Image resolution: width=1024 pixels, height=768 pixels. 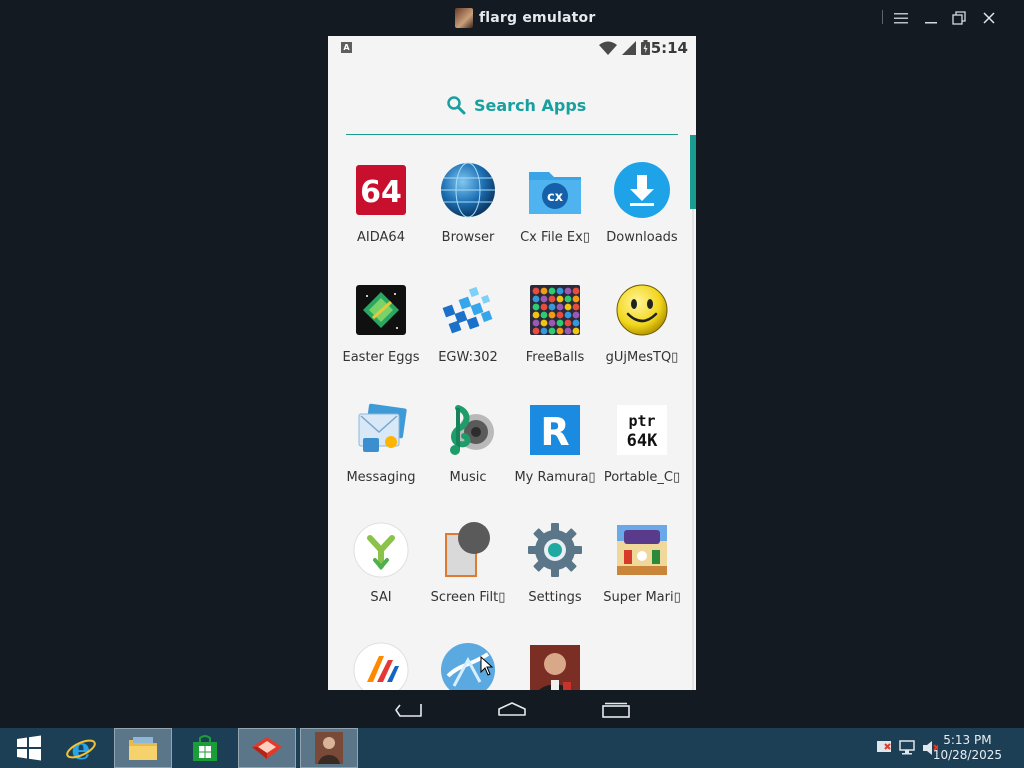 What do you see at coordinates (555, 310) in the screenshot?
I see `freeballs-icon` at bounding box center [555, 310].